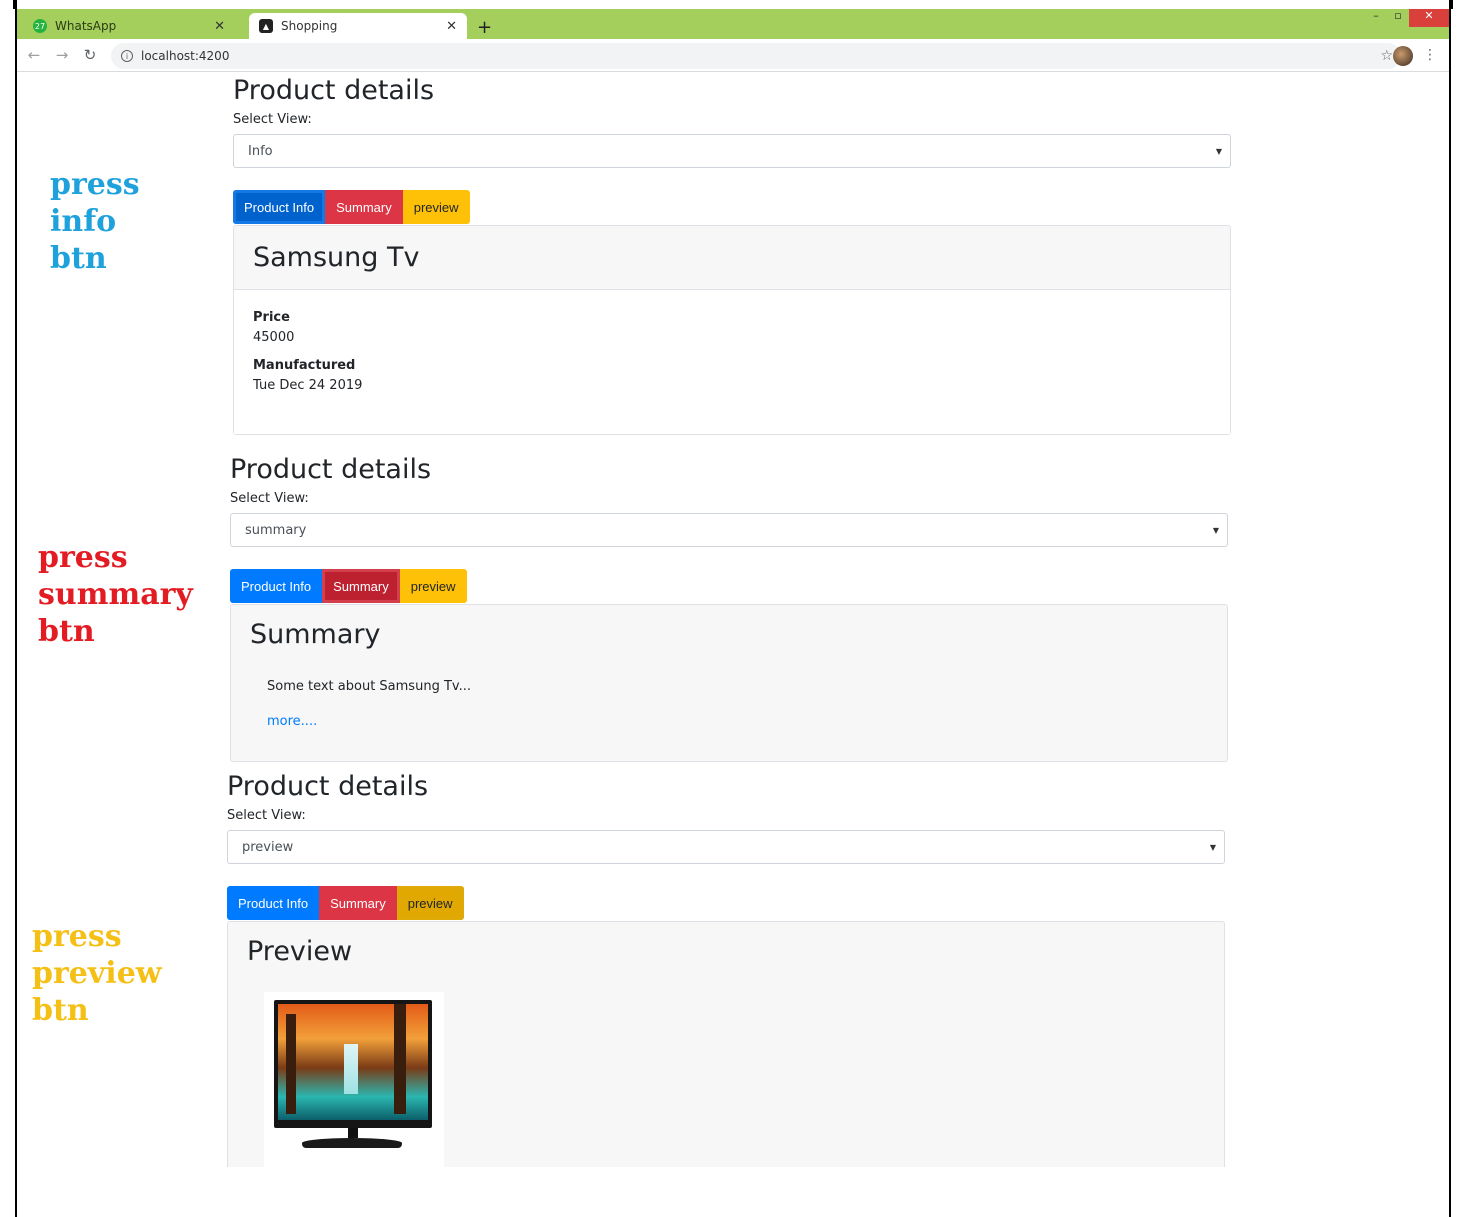  I want to click on select-value: summary, so click(276, 530).